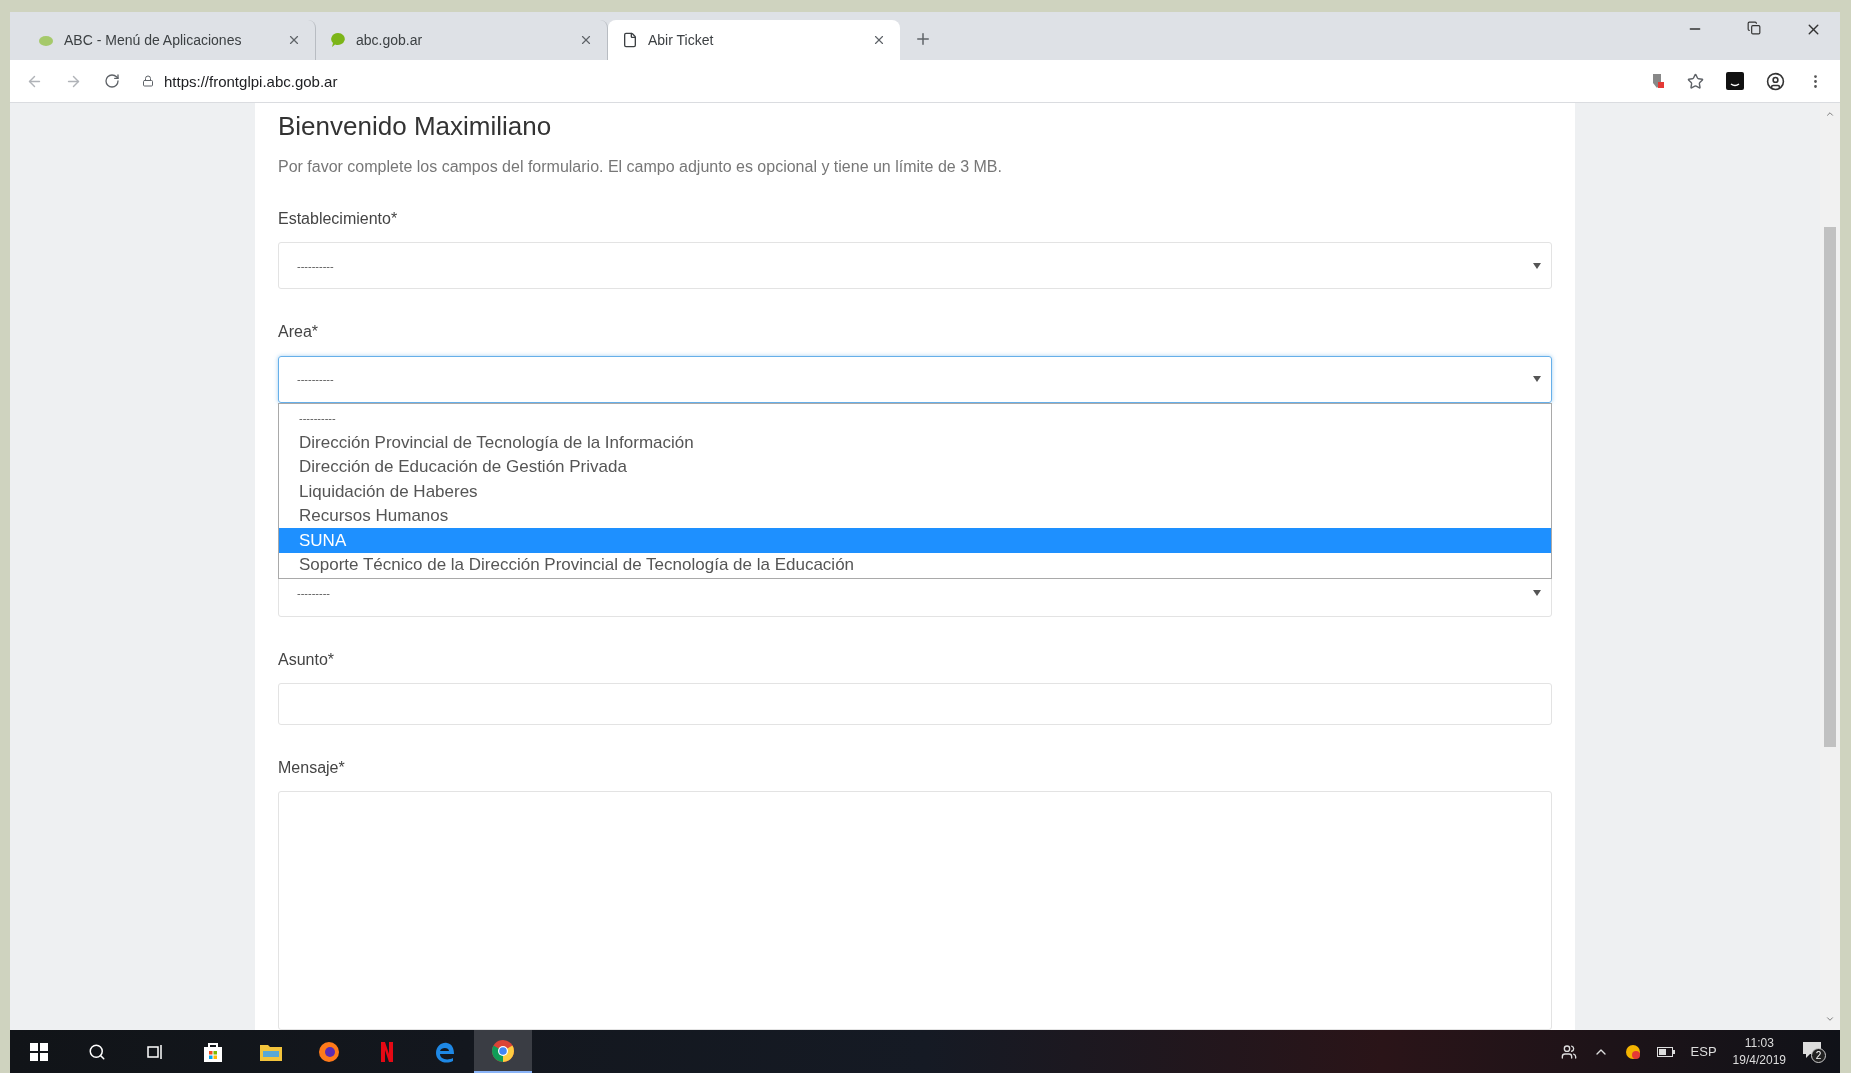 Image resolution: width=1851 pixels, height=1073 pixels. I want to click on field-label: Asunto*, so click(307, 660).